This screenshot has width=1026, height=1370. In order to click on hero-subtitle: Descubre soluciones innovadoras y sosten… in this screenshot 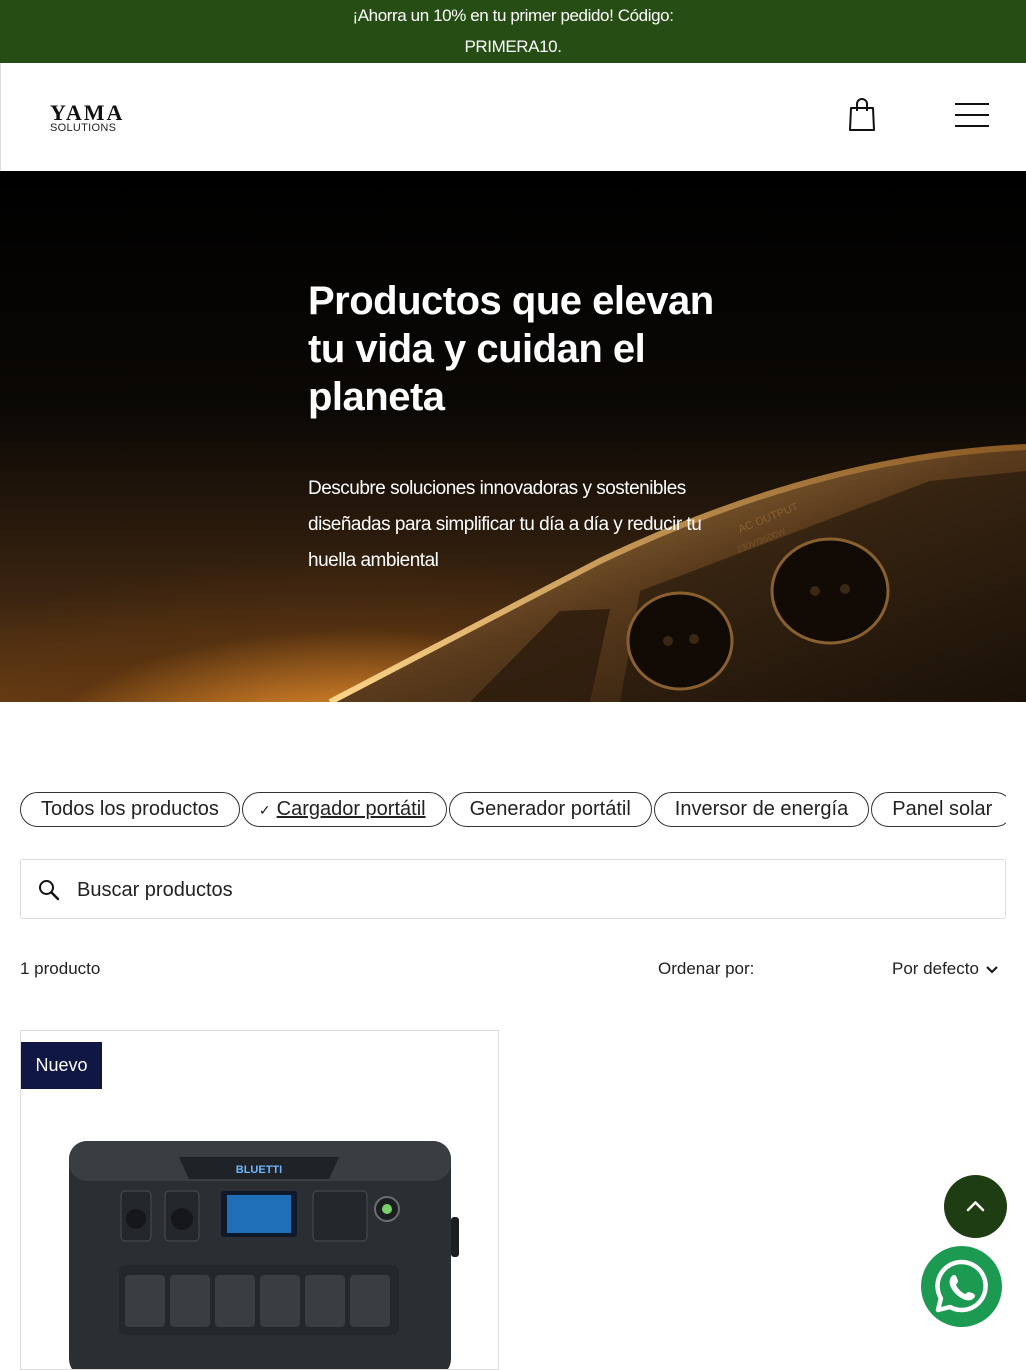, I will do `click(505, 524)`.